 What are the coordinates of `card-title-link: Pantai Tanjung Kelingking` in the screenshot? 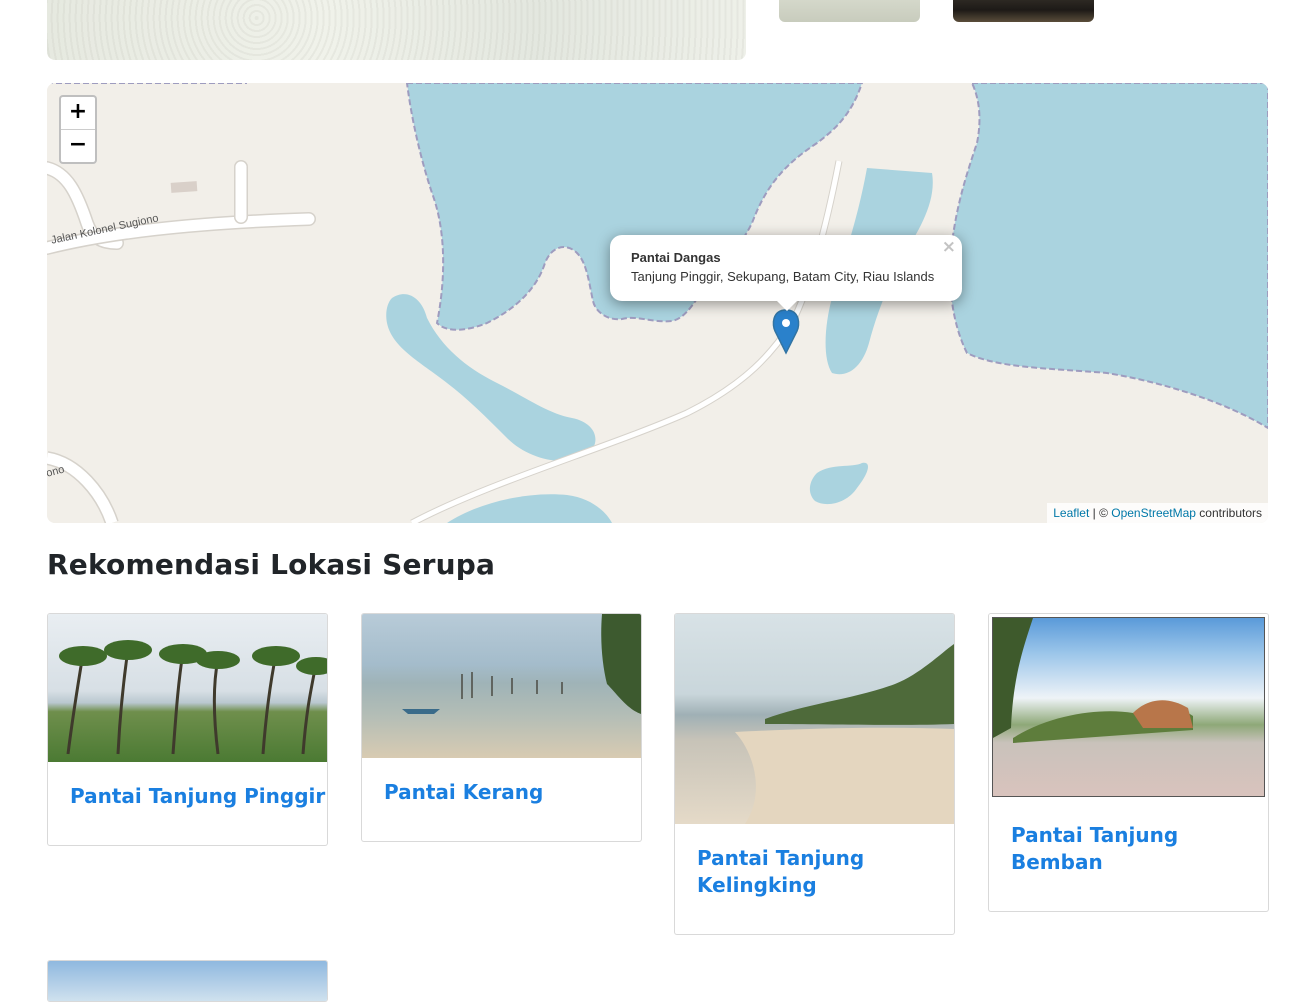 It's located at (825, 872).